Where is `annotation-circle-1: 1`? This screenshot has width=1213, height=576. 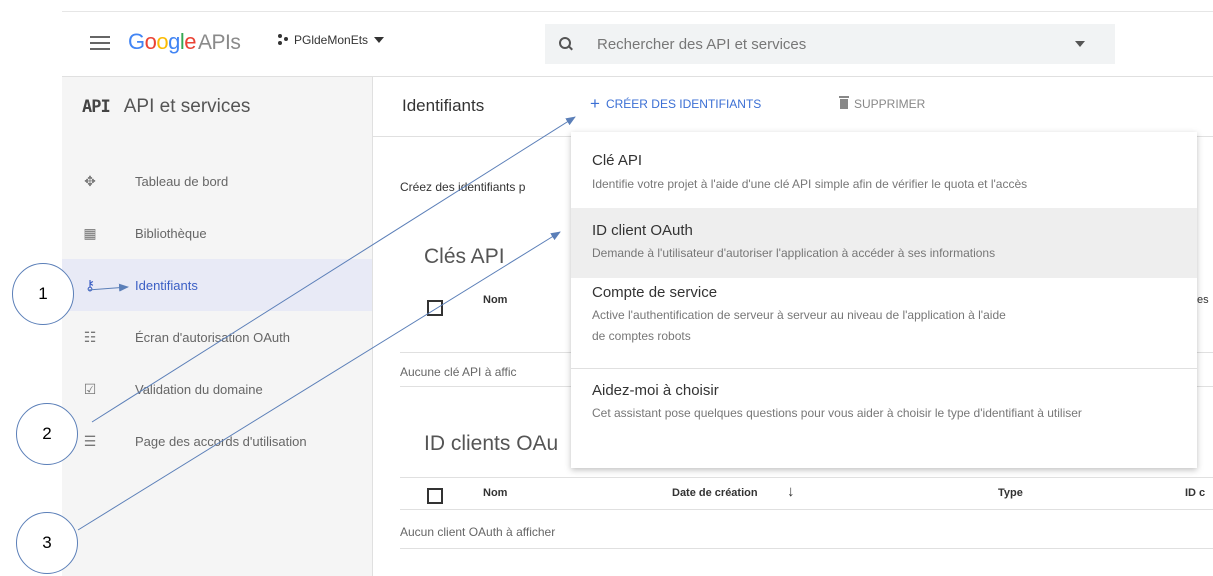 annotation-circle-1: 1 is located at coordinates (43, 294).